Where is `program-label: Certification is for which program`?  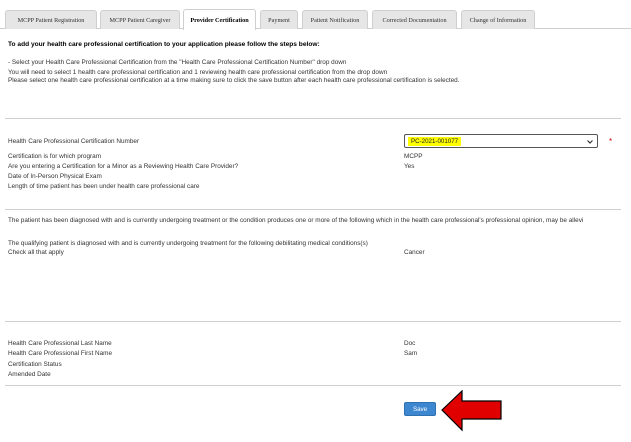 program-label: Certification is for which program is located at coordinates (55, 156).